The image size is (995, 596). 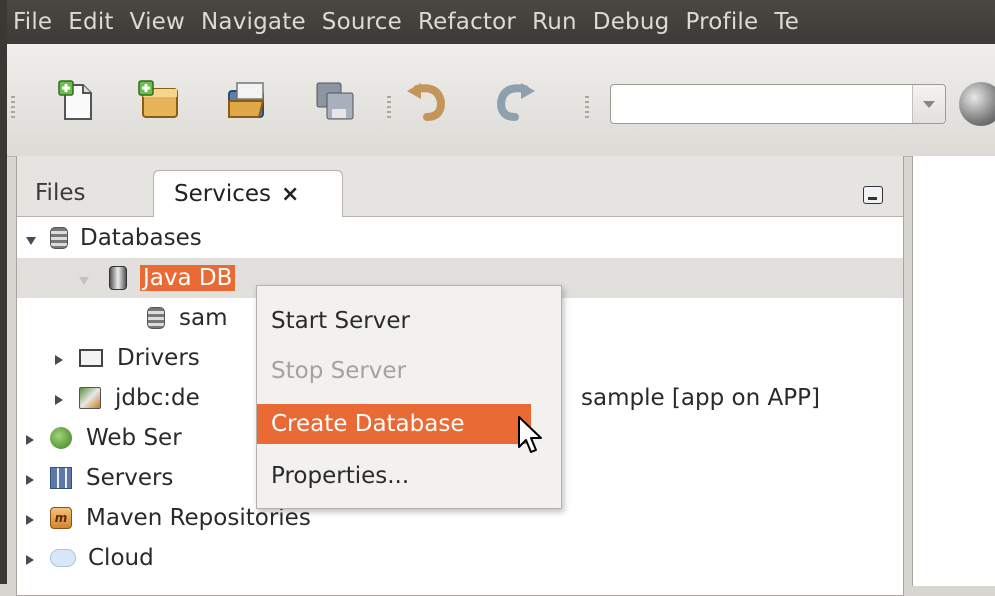 What do you see at coordinates (159, 101) in the screenshot?
I see `new-project-icon` at bounding box center [159, 101].